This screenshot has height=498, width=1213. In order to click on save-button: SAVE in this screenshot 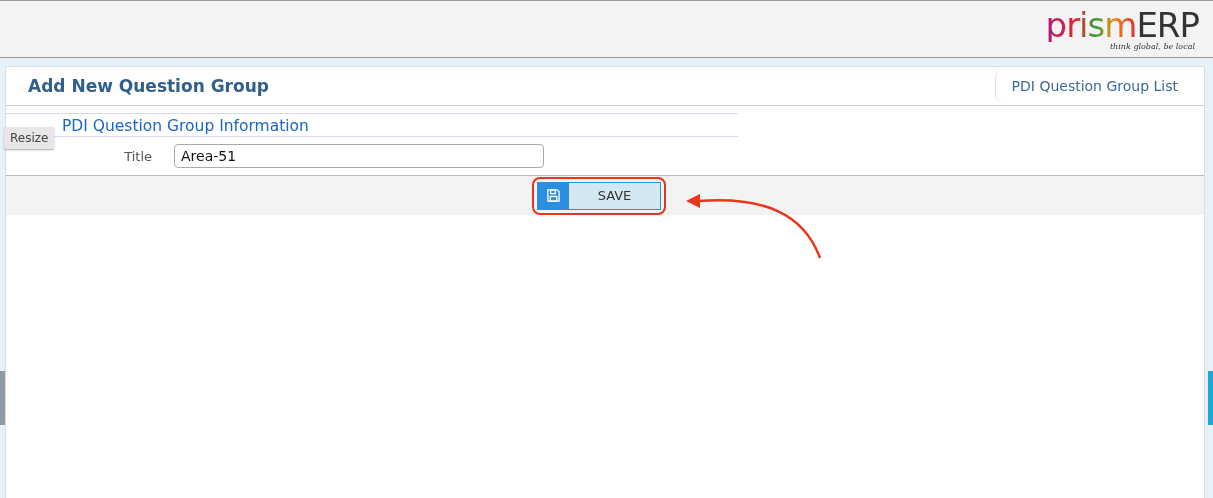, I will do `click(599, 195)`.